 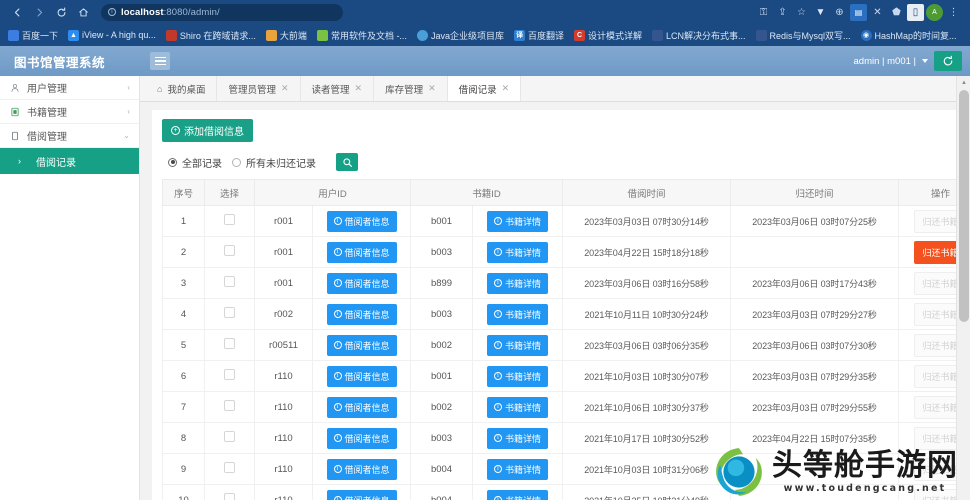 I want to click on blue-square-extension-icon: ▤, so click(x=858, y=12).